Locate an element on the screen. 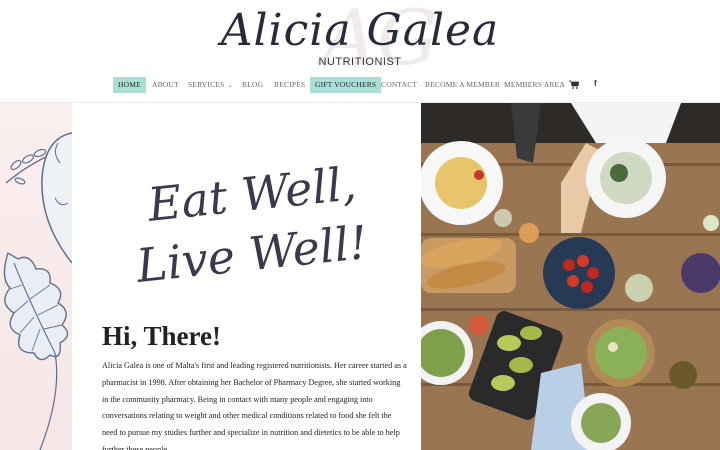 The height and width of the screenshot is (450, 720). nav-recipes: RECIPES is located at coordinates (289, 85).